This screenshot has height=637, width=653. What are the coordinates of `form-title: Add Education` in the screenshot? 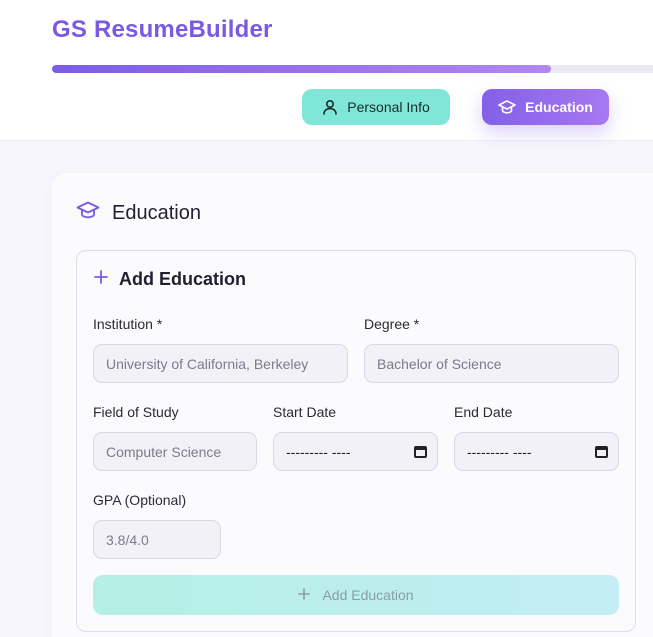 It's located at (182, 279).